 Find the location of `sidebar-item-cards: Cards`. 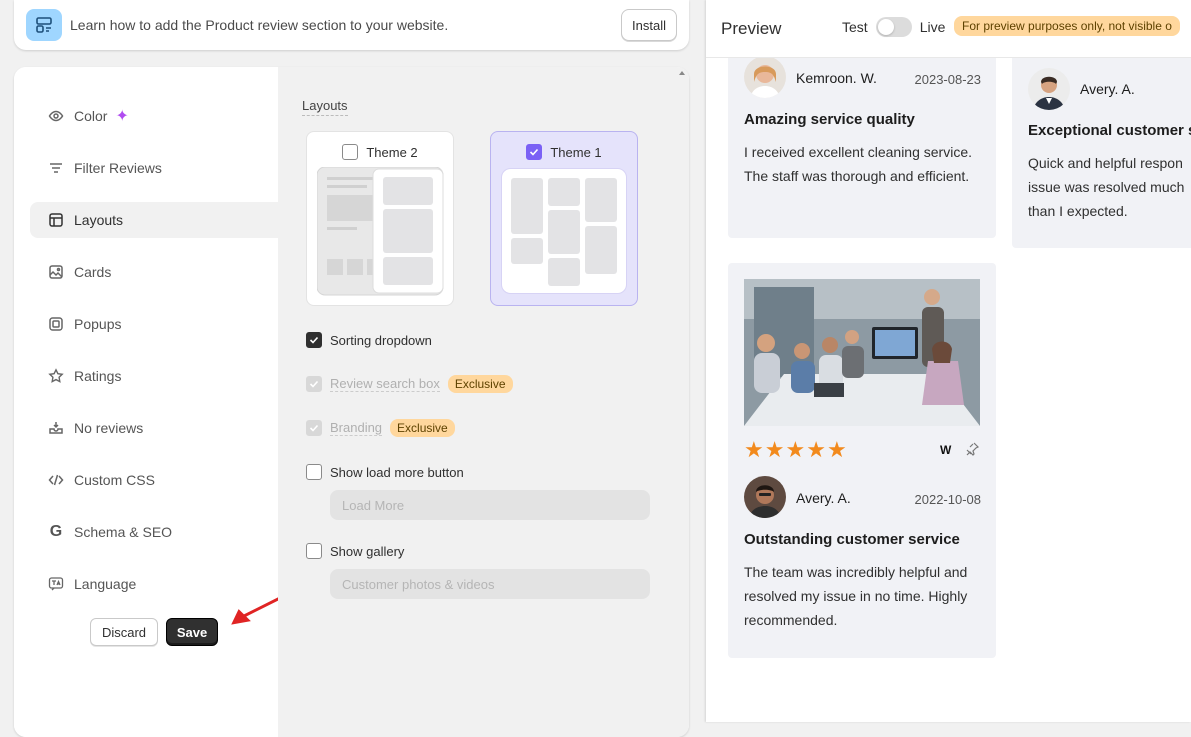

sidebar-item-cards: Cards is located at coordinates (154, 272).